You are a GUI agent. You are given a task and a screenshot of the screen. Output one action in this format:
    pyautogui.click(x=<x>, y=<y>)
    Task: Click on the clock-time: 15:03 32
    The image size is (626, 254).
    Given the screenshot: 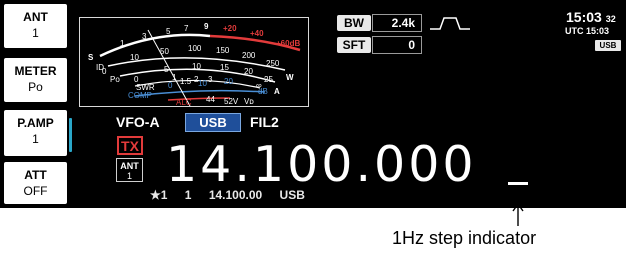 What is the action you would take?
    pyautogui.click(x=591, y=17)
    